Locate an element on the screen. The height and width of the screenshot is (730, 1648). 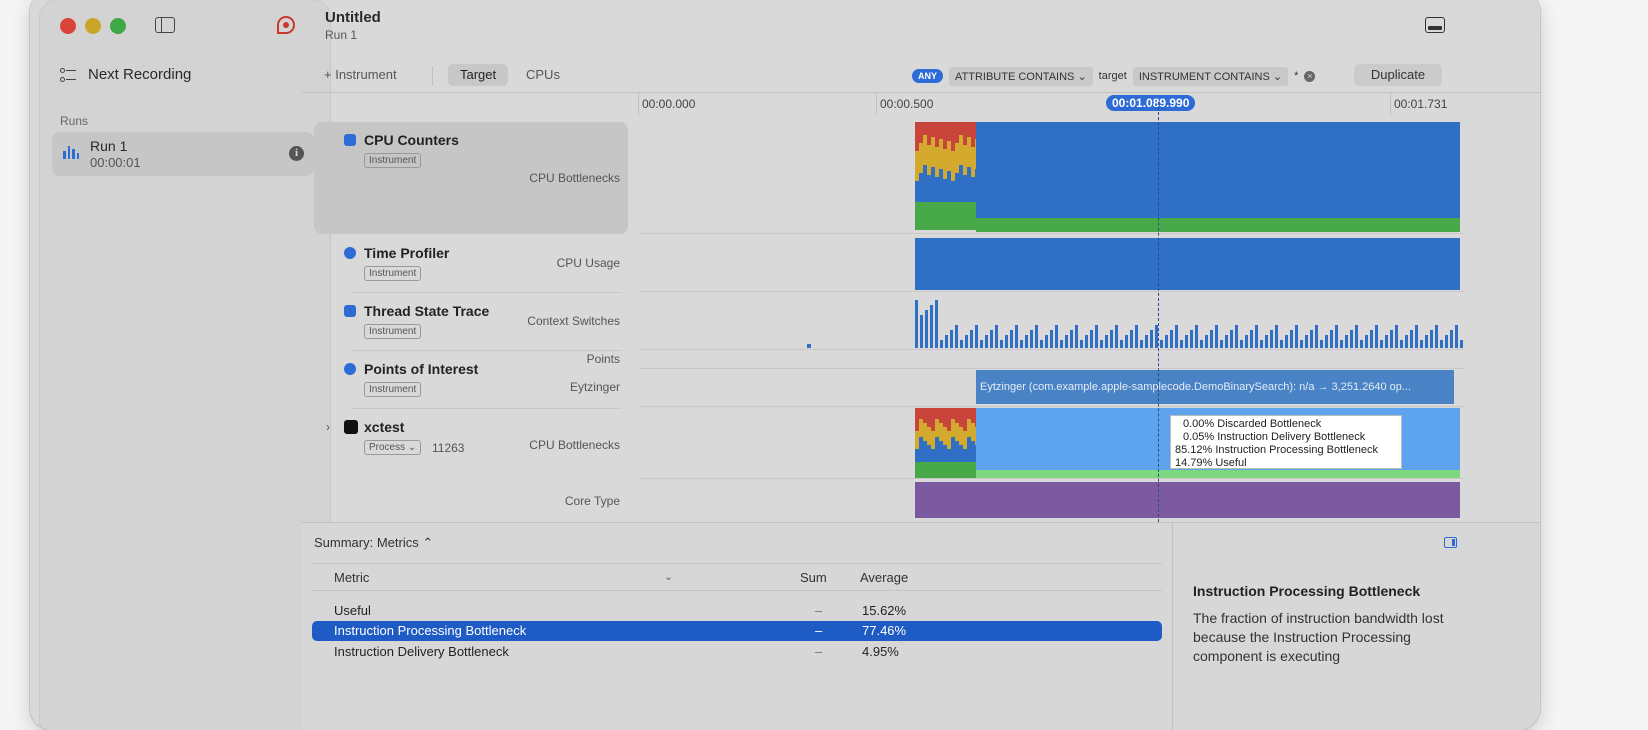
table-row: Useful – 15.62% is located at coordinates (737, 611).